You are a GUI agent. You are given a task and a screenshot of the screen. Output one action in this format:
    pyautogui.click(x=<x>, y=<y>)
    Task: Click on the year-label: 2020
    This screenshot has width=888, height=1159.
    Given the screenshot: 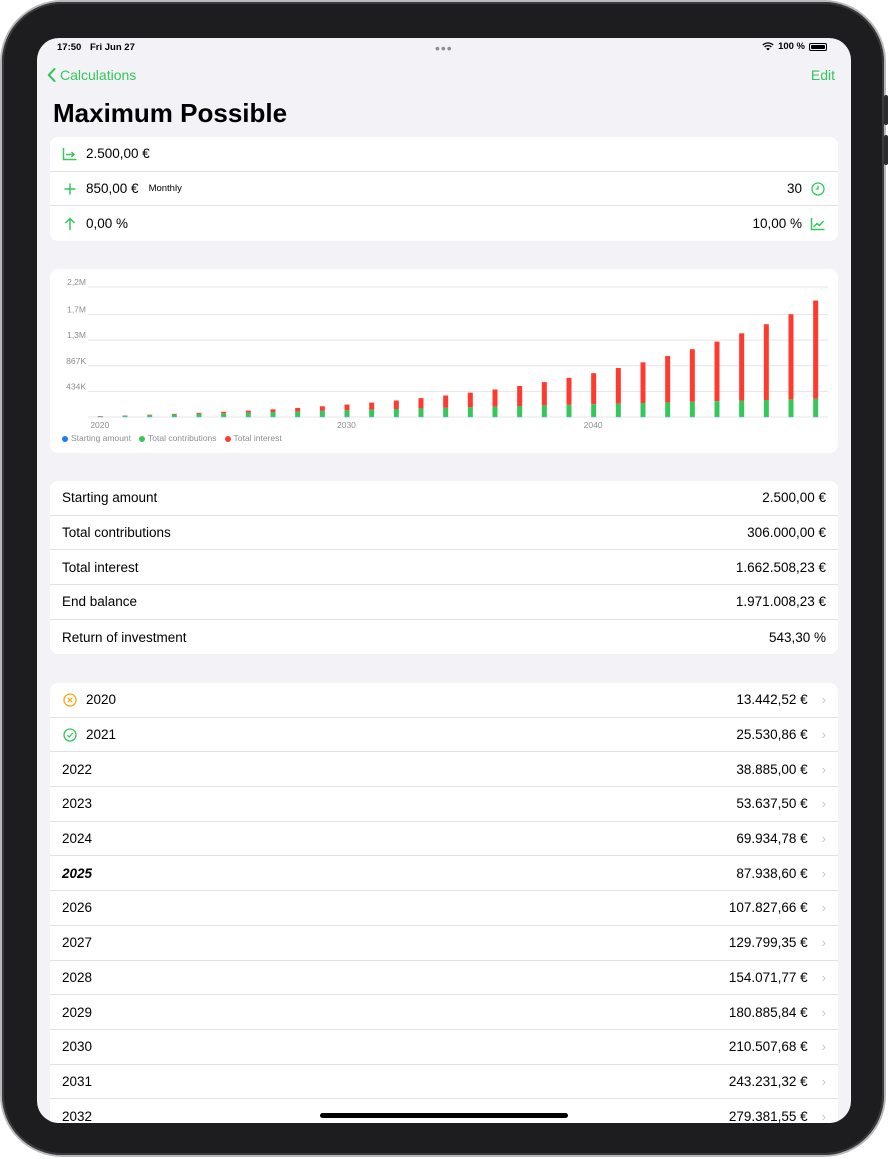 What is the action you would take?
    pyautogui.click(x=101, y=700)
    